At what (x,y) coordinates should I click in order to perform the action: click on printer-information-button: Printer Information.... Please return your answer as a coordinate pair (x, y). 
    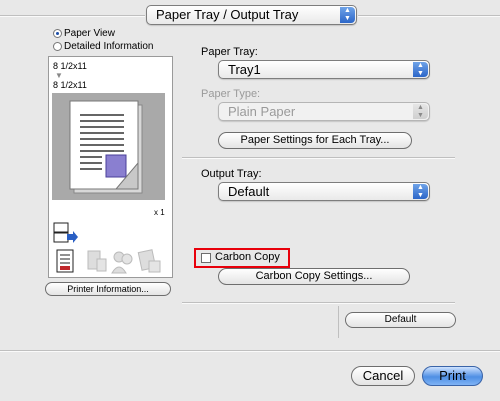
    Looking at the image, I should click on (108, 289).